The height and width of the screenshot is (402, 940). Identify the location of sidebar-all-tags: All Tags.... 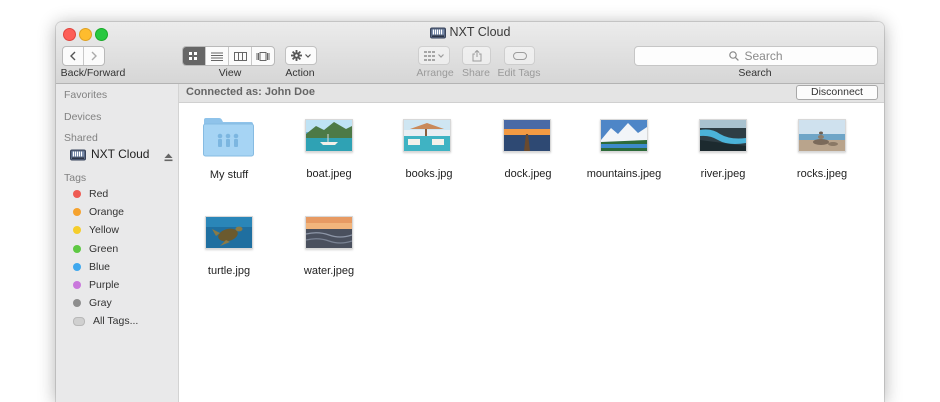
(105, 321).